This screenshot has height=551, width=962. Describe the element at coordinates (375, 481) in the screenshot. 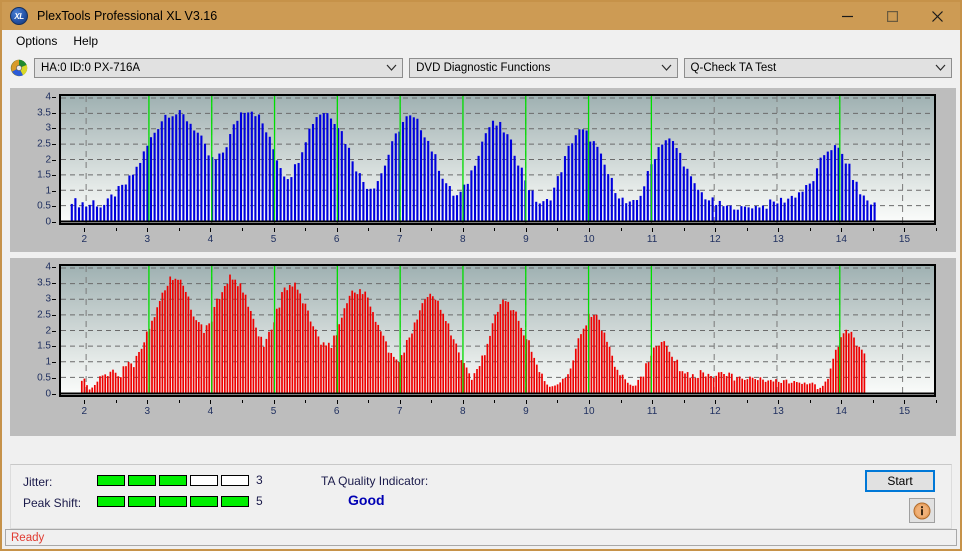

I see `ta-quality-label: TA Quality Indicator:` at that location.